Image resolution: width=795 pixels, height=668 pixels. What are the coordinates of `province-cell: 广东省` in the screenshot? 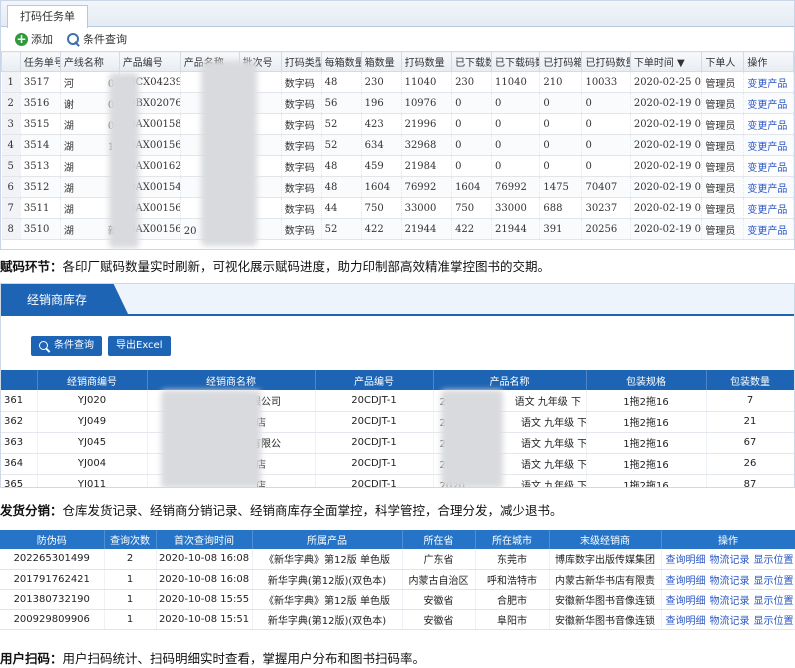 It's located at (439, 559).